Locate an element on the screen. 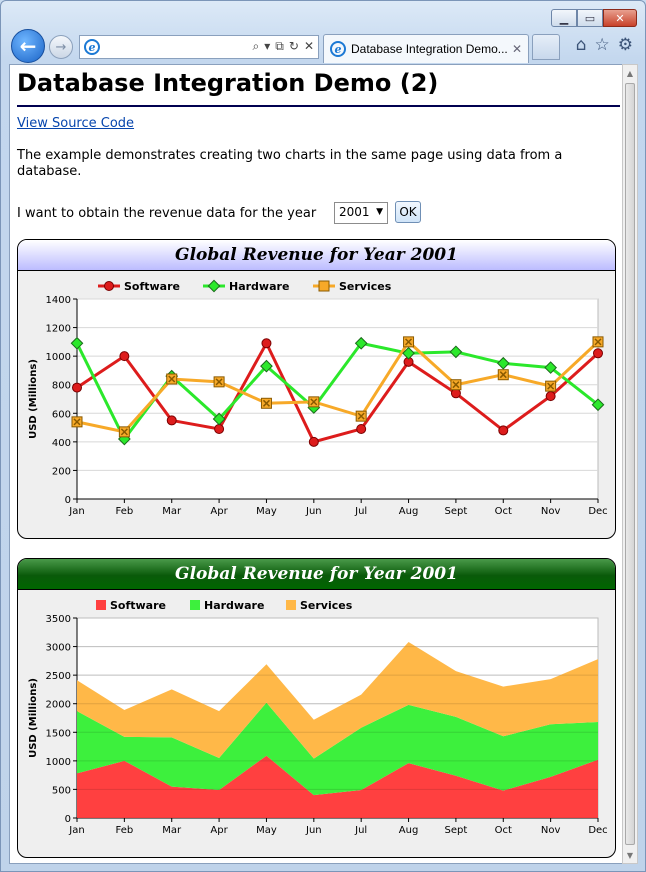  y-tick-label: 500 is located at coordinates (61, 790).